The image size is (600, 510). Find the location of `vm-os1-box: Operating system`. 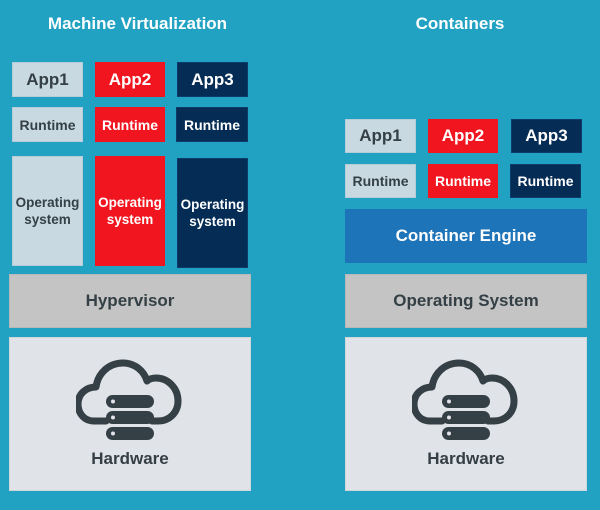

vm-os1-box: Operating system is located at coordinates (47, 211).